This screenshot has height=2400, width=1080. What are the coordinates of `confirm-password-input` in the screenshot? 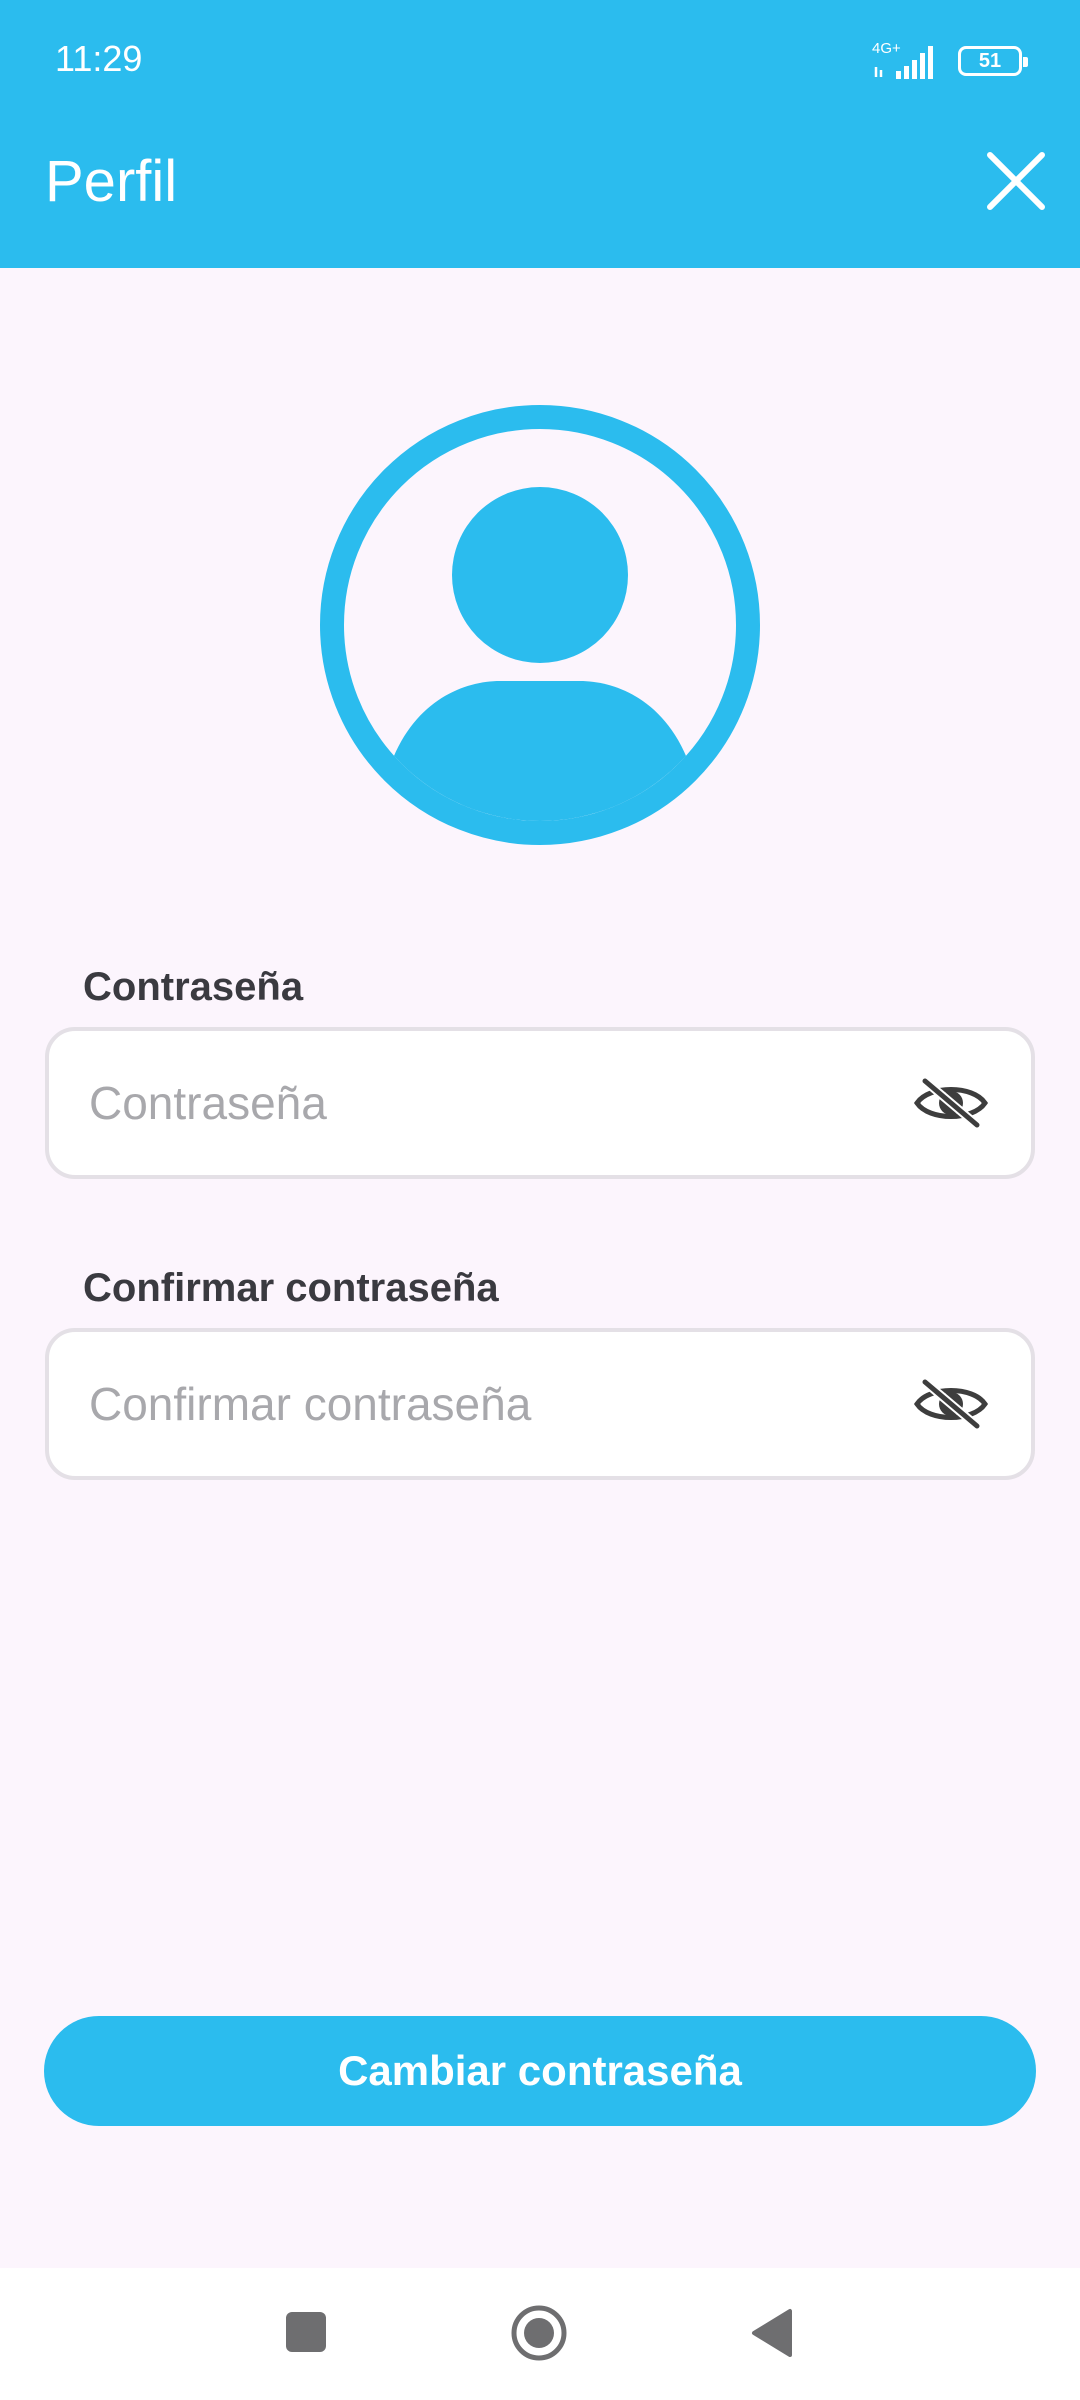 It's located at (500, 1404).